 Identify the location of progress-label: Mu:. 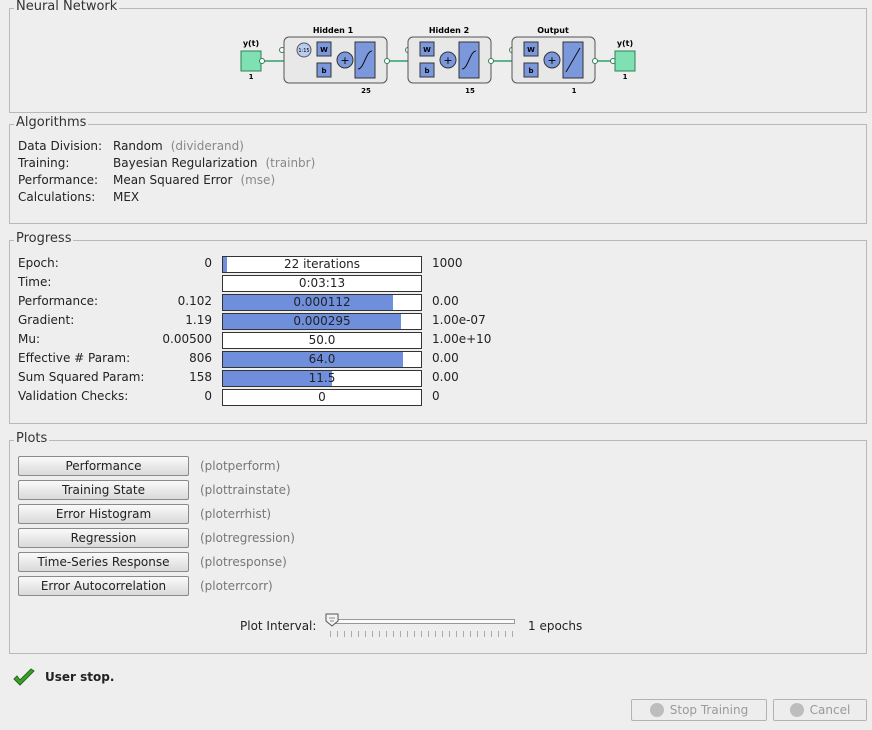
(29, 339).